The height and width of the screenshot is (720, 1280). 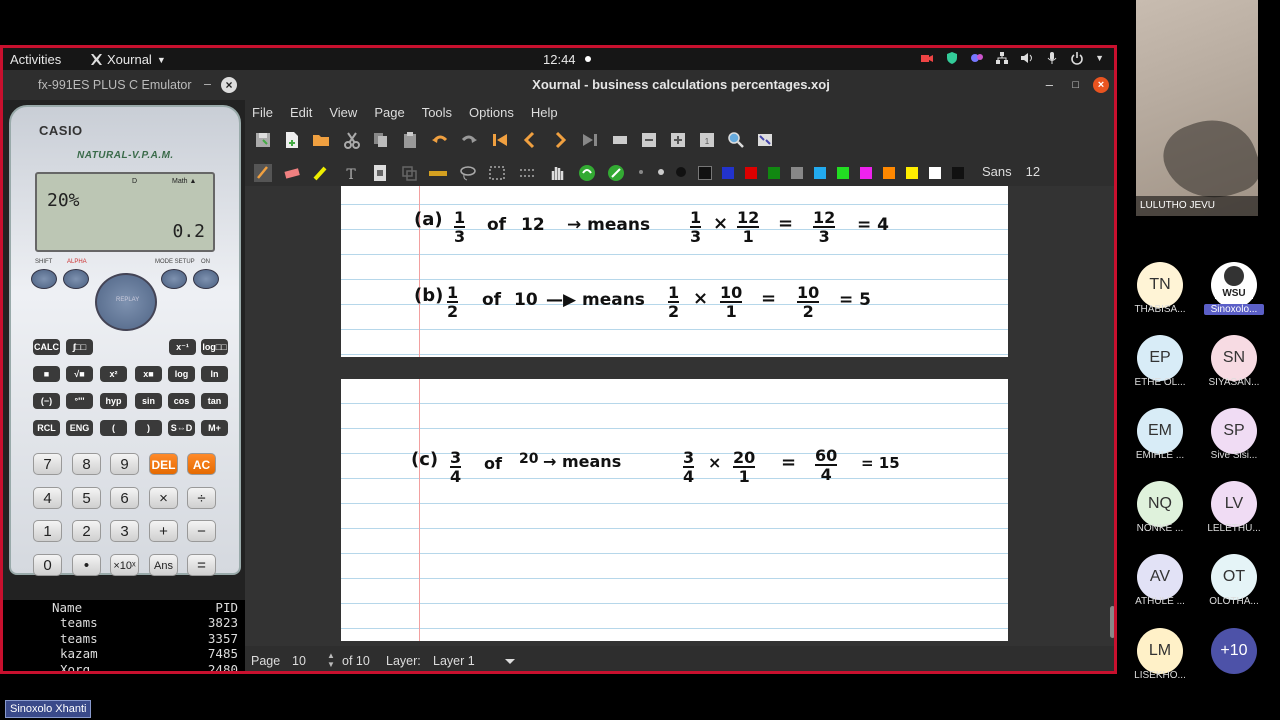 What do you see at coordinates (952, 58) in the screenshot?
I see `shield-icon` at bounding box center [952, 58].